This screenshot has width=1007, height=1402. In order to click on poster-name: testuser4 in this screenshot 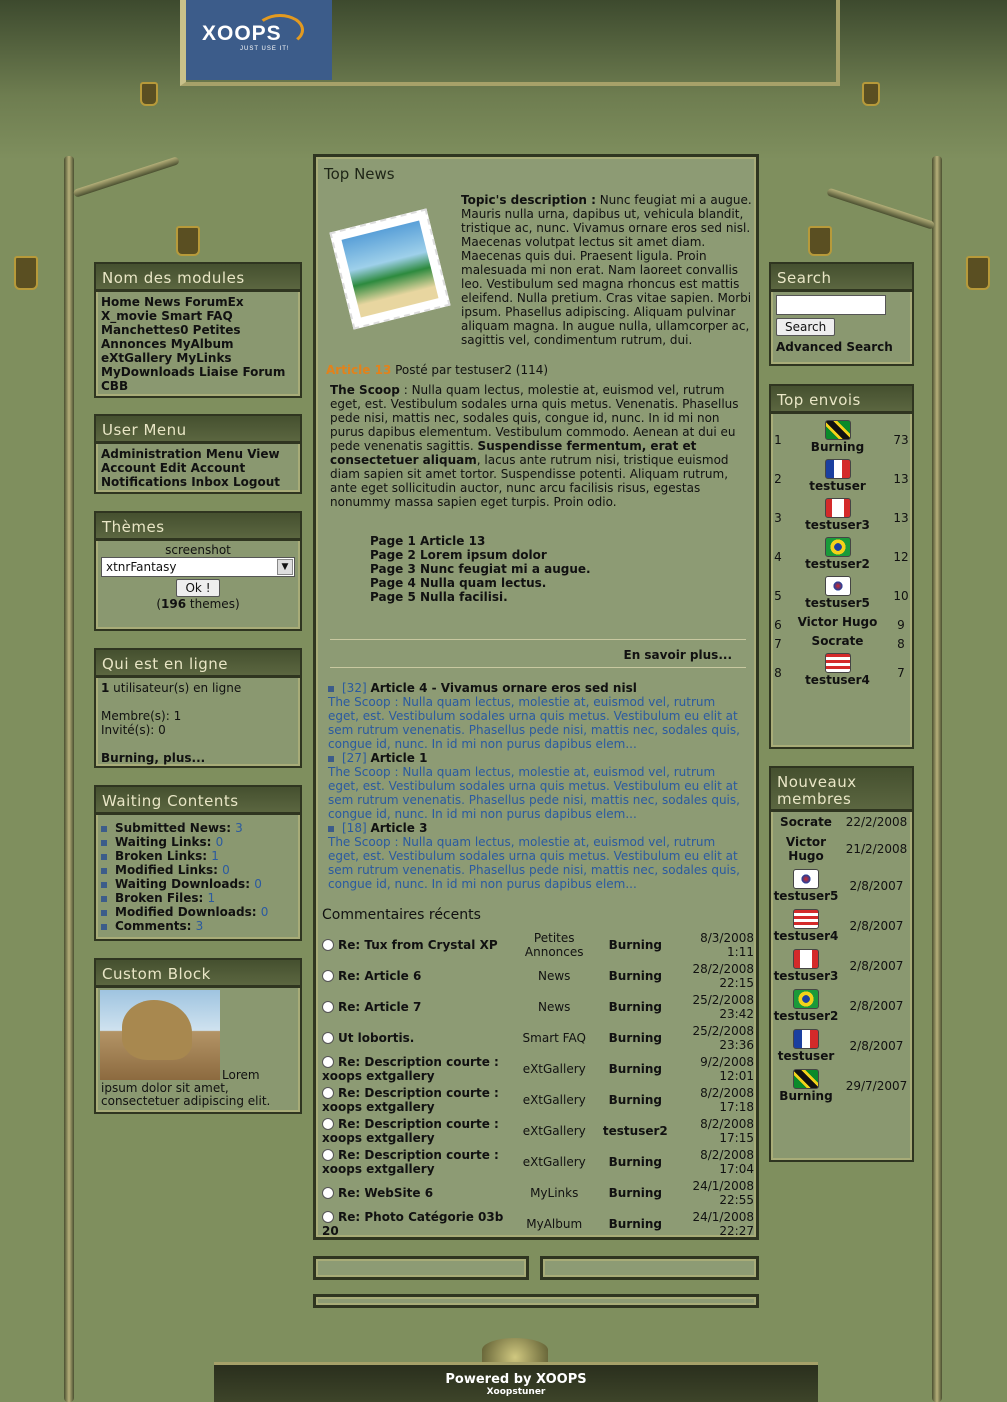, I will do `click(837, 680)`.